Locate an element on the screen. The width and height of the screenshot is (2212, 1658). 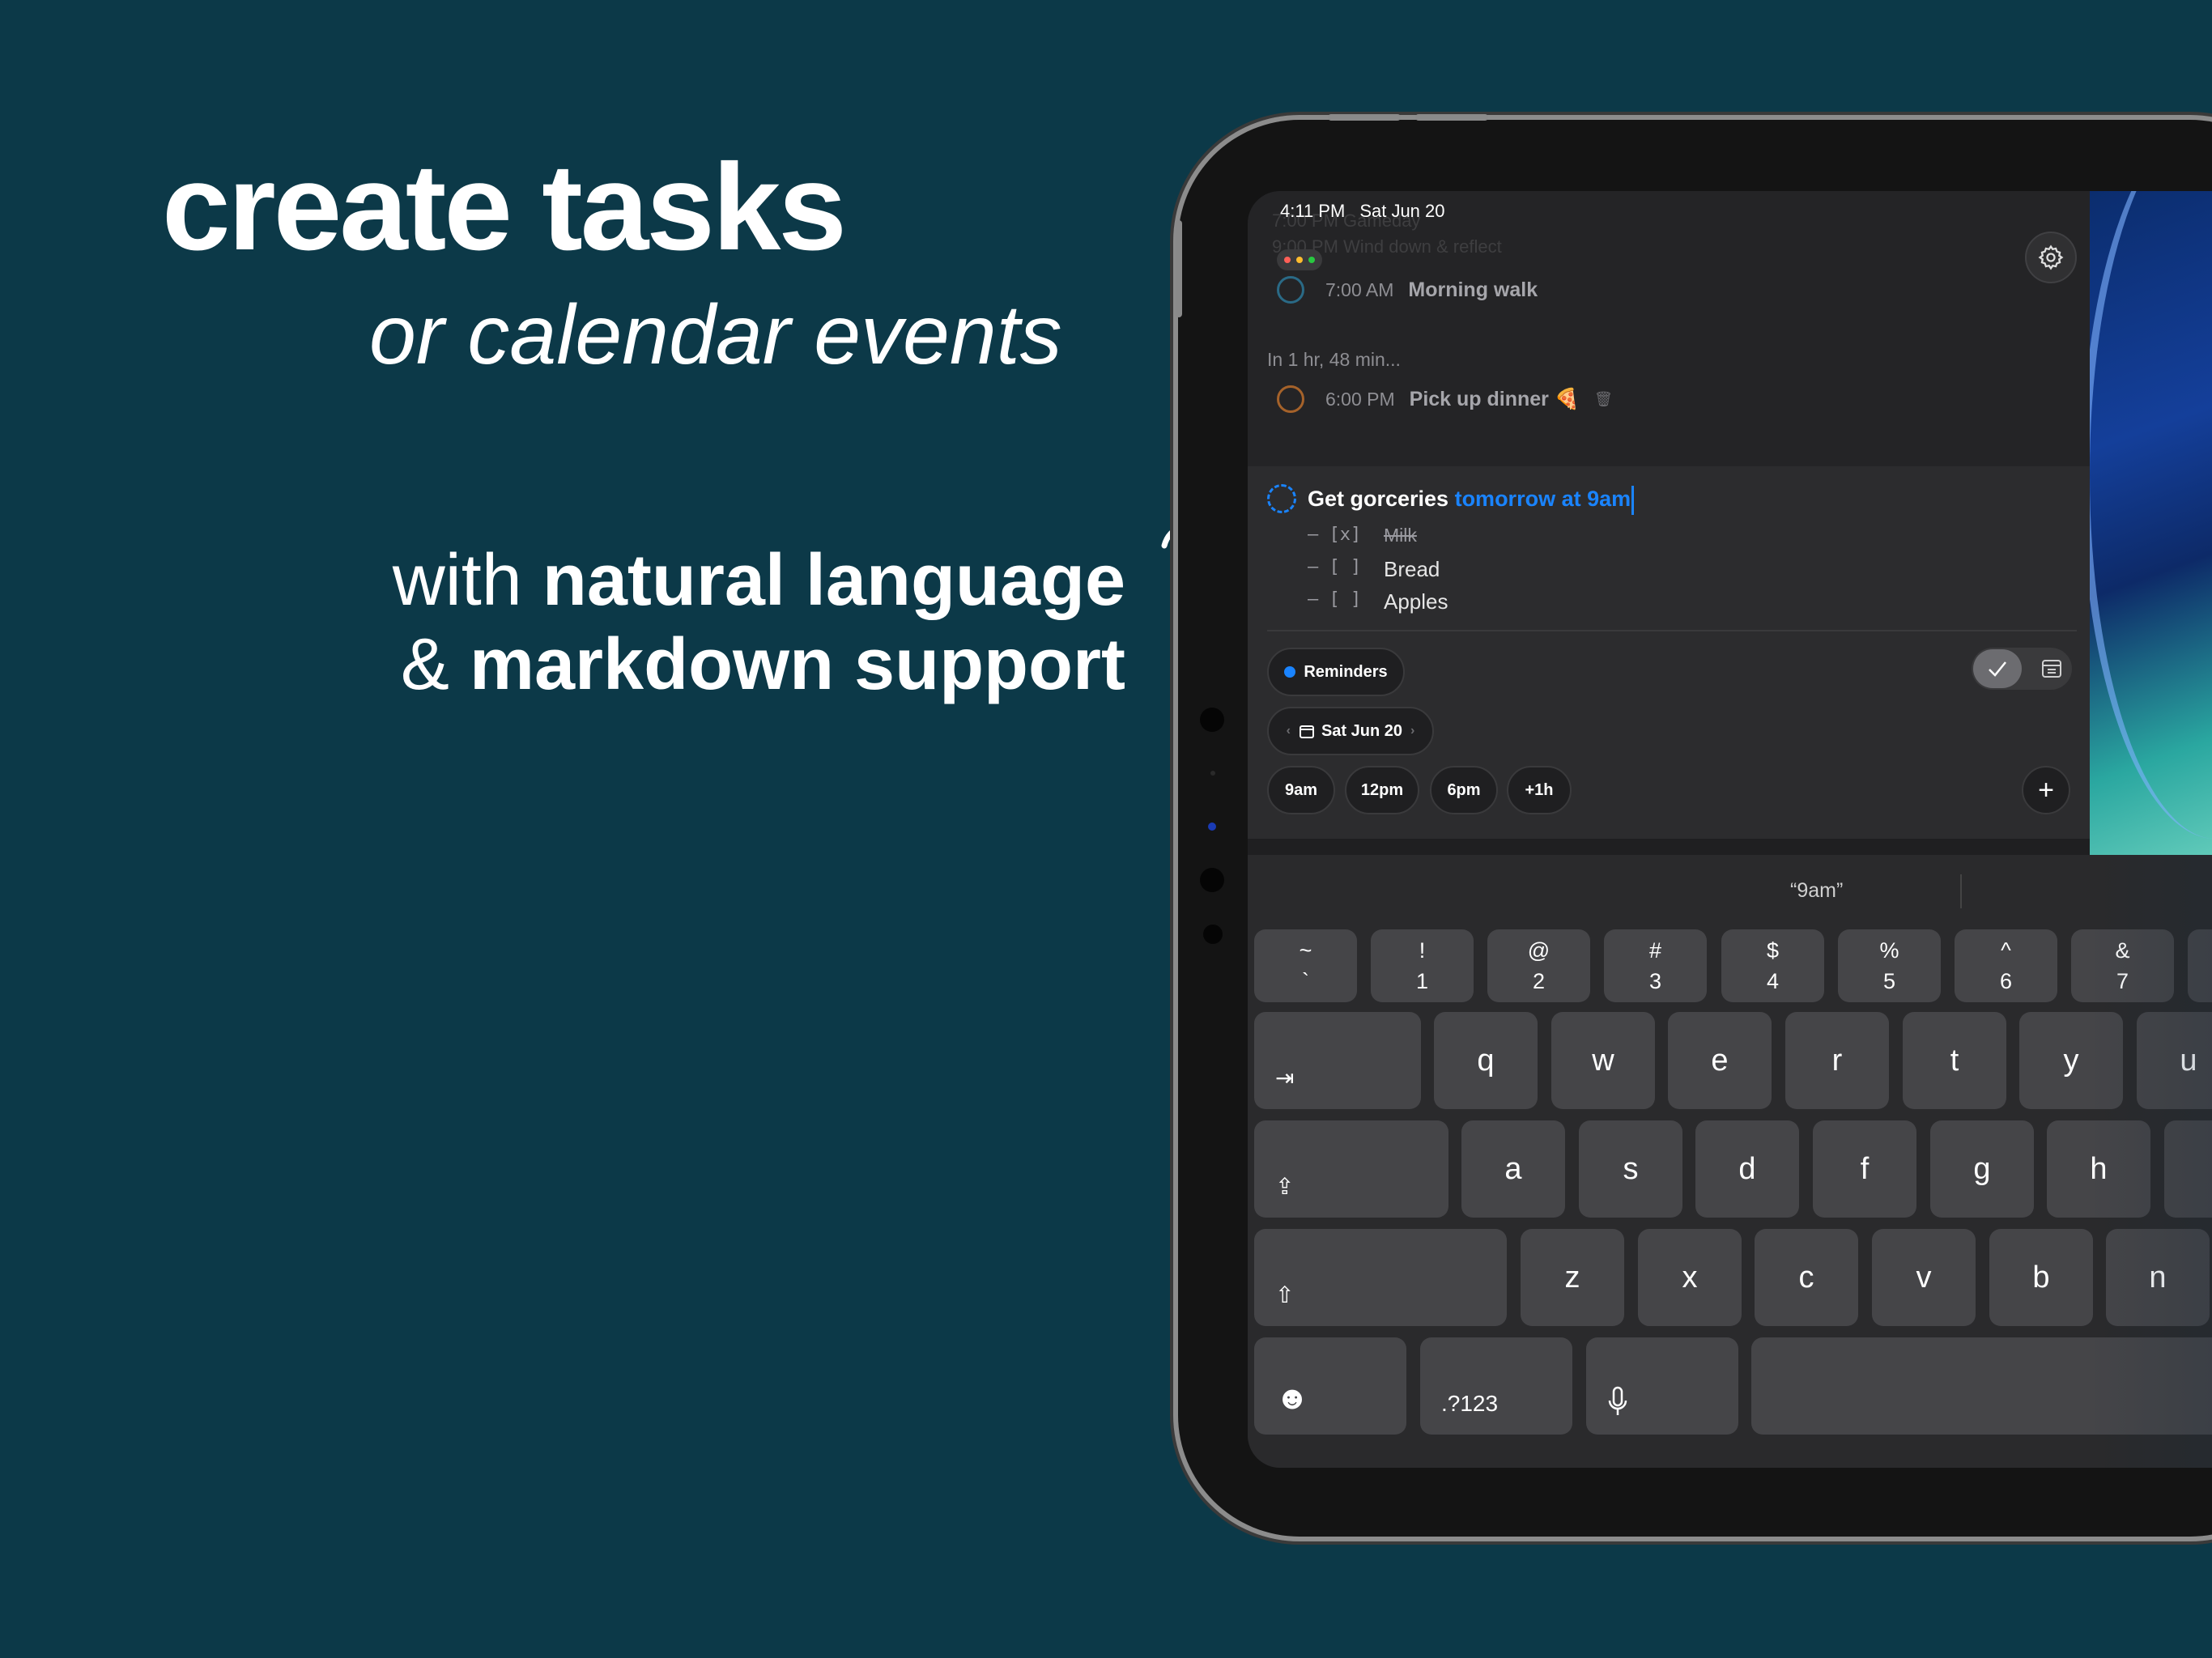
key: f is located at coordinates (1864, 1169).